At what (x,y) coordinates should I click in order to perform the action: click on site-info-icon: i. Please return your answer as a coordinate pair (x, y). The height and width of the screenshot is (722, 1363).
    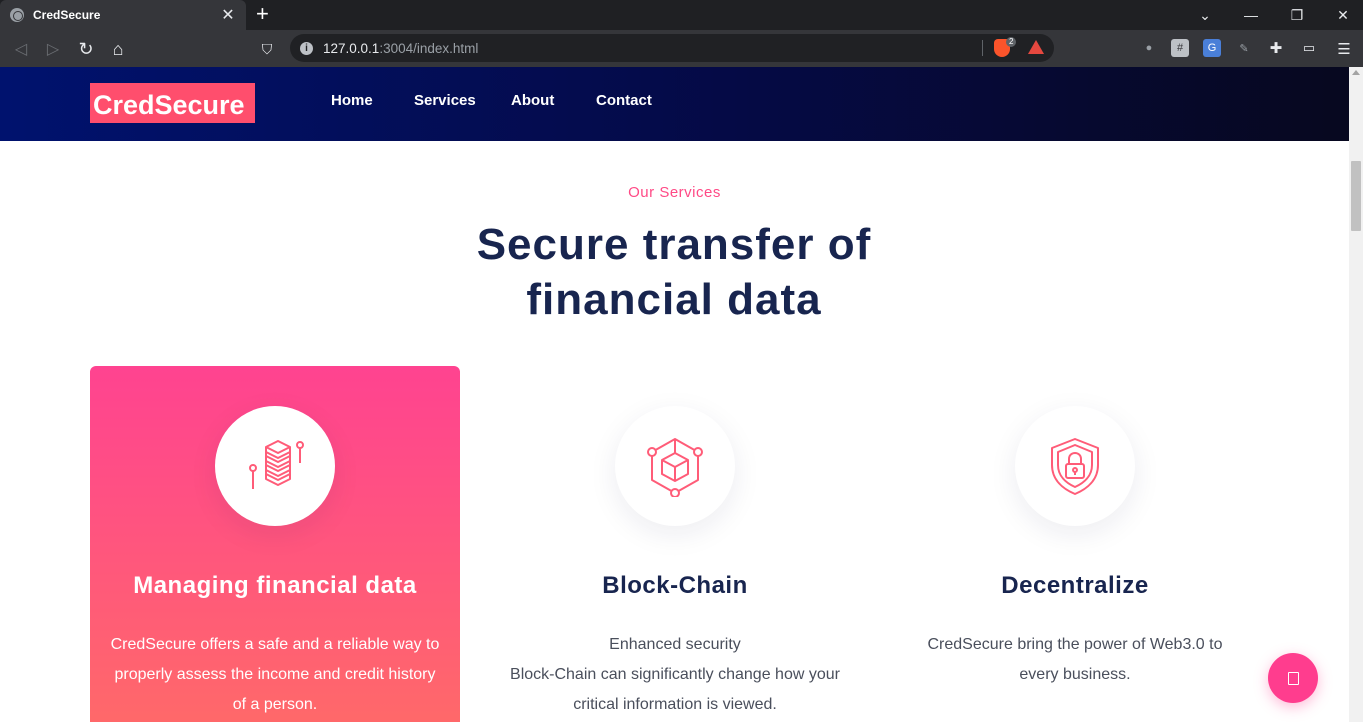
    Looking at the image, I should click on (306, 48).